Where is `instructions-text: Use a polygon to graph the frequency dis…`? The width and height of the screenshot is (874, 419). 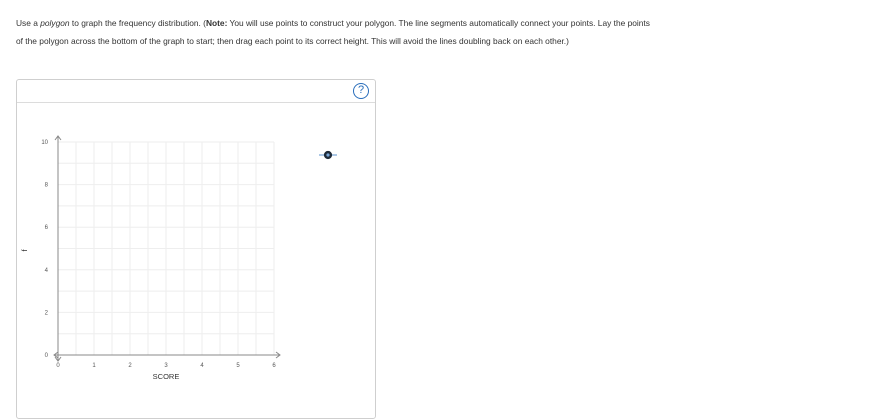 instructions-text: Use a polygon to graph the frequency dis… is located at coordinates (336, 32).